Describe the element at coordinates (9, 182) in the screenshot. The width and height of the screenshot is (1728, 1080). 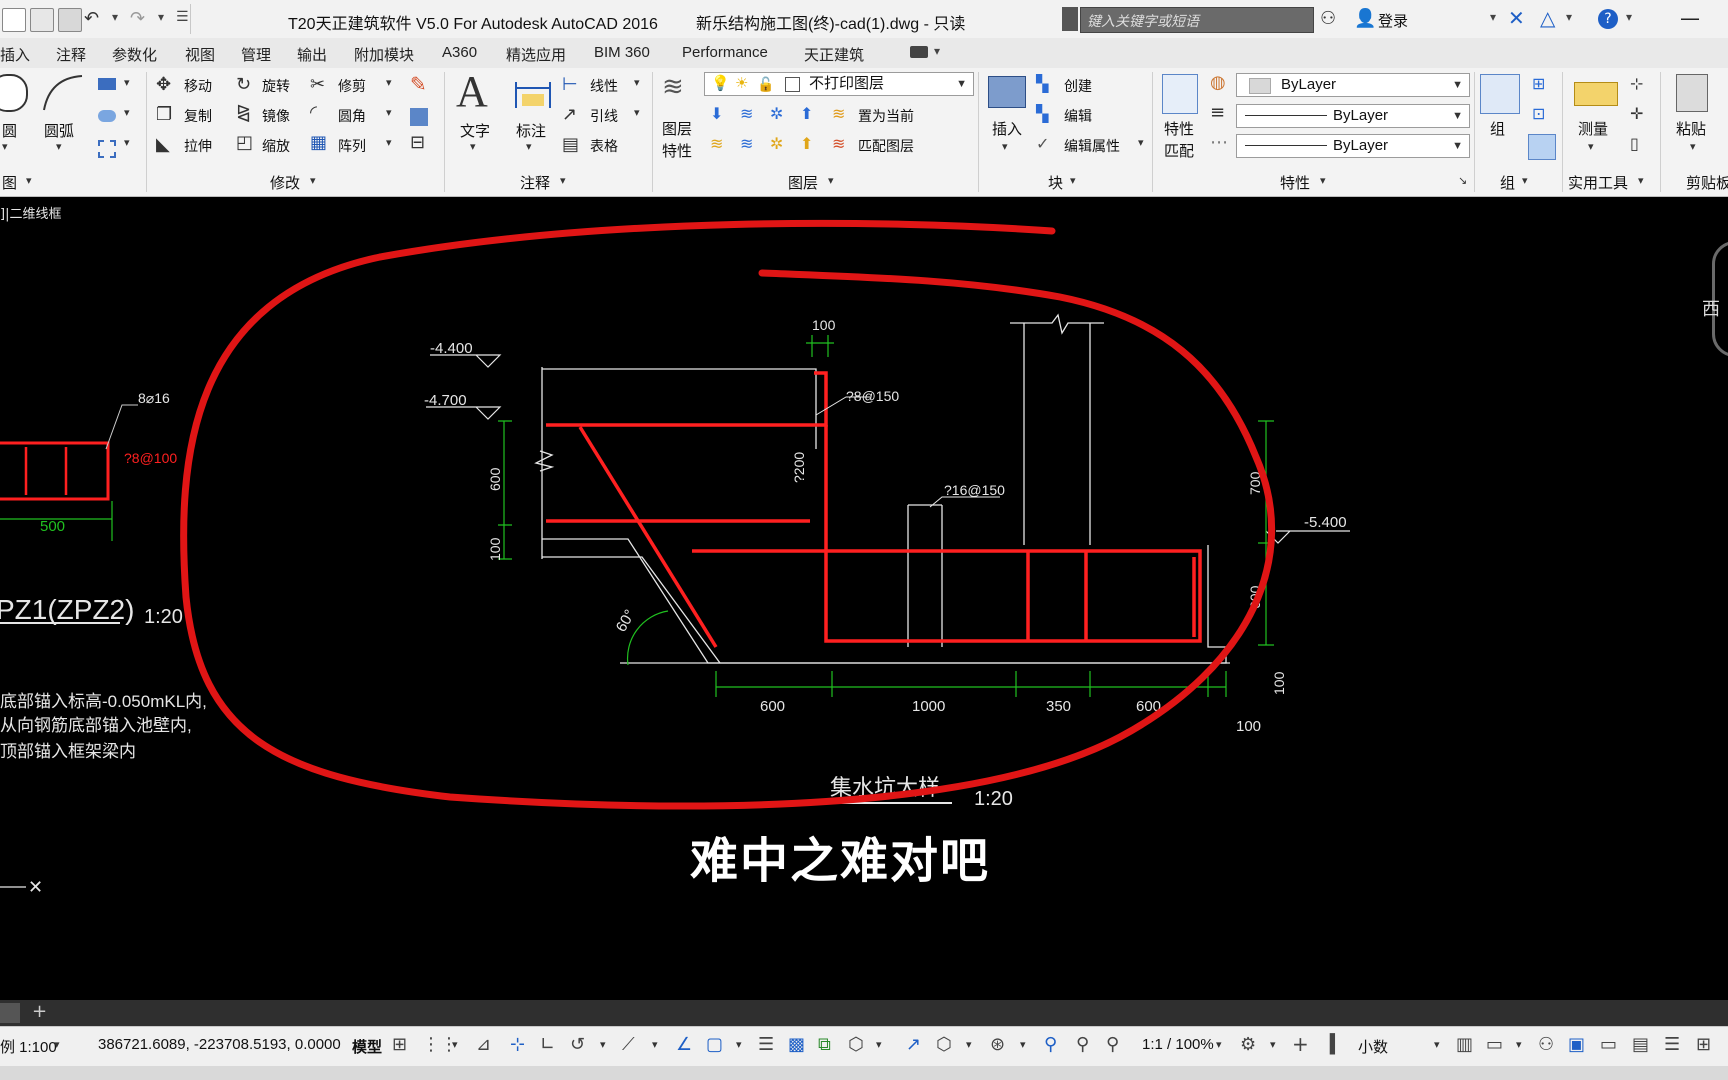
I see `draw-panel-title: 图` at that location.